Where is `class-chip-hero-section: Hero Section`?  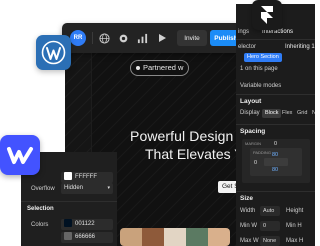
class-chip-hero-section: Hero Section is located at coordinates (263, 57).